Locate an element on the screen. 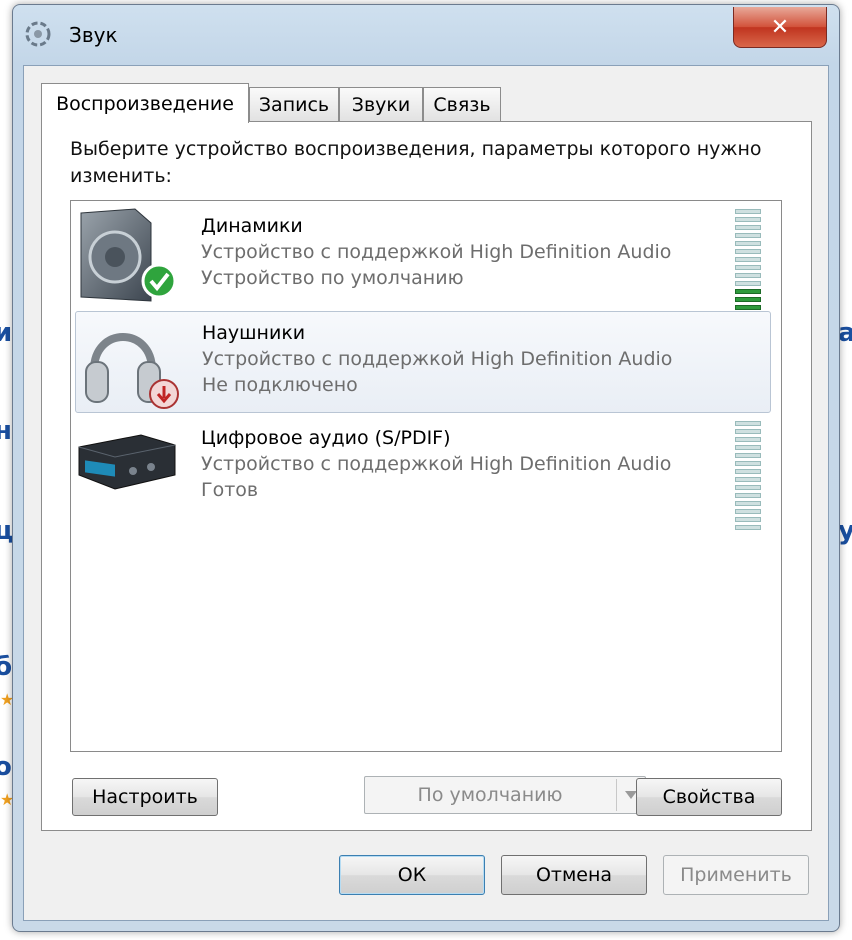  dropdown-label: По умолчанию is located at coordinates (490, 795).